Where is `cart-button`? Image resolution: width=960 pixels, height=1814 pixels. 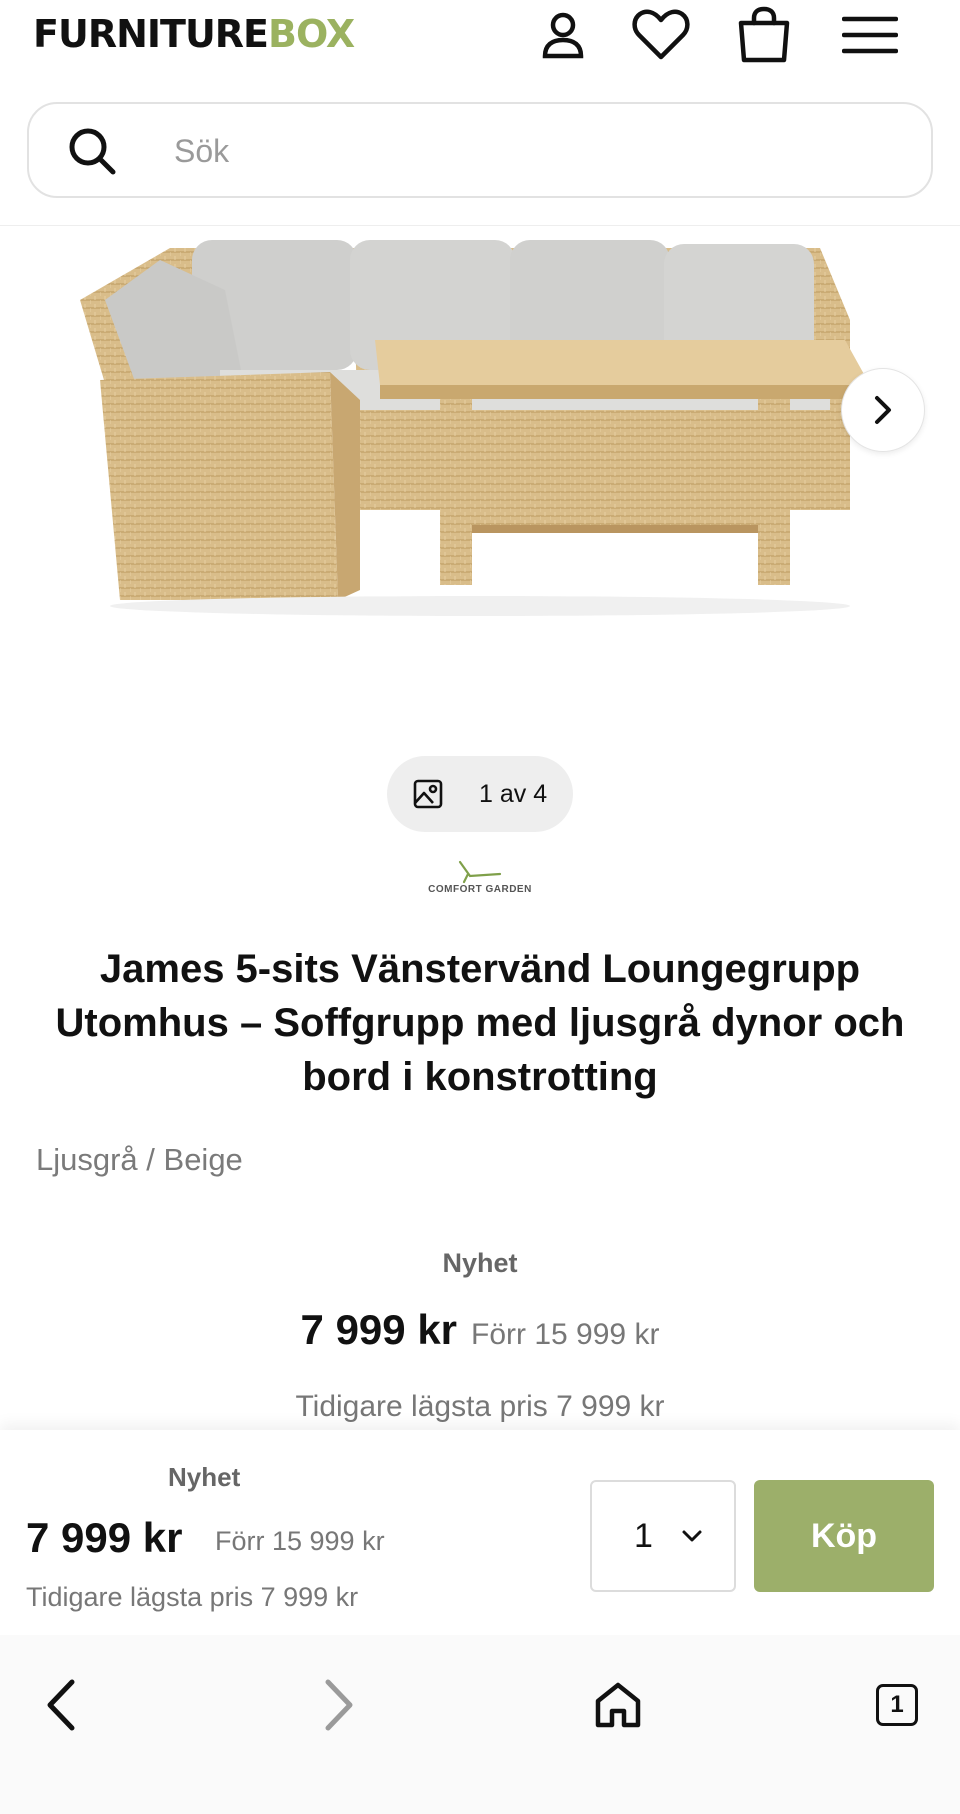
cart-button is located at coordinates (764, 35).